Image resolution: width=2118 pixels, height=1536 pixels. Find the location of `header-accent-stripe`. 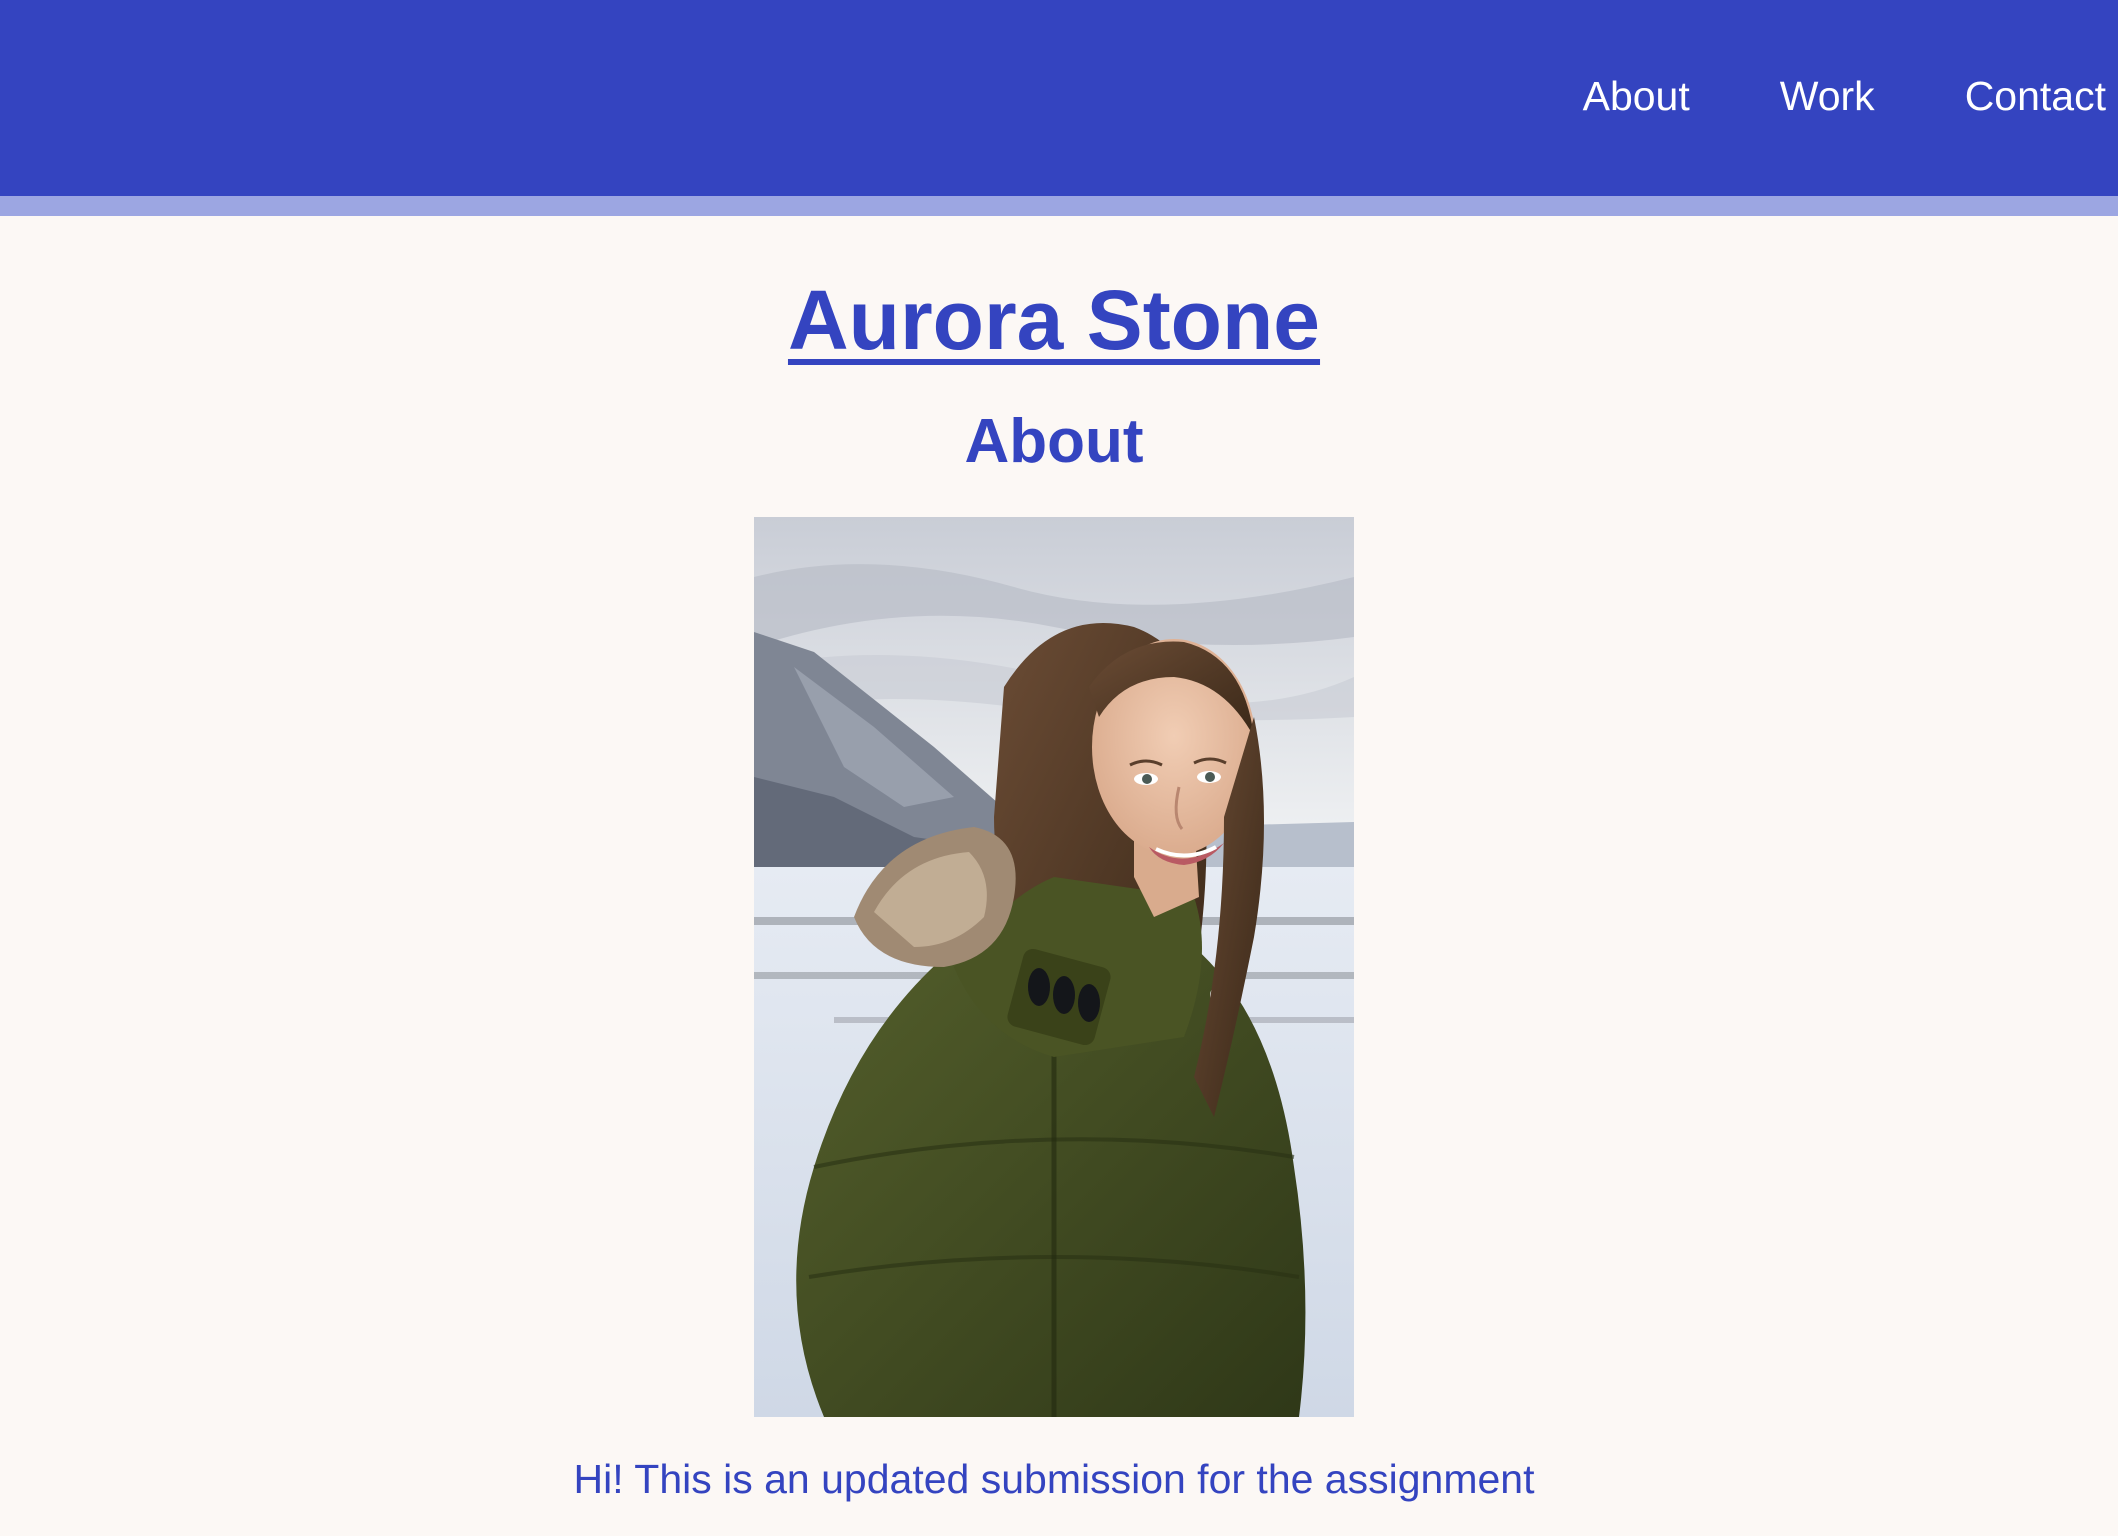

header-accent-stripe is located at coordinates (1059, 206).